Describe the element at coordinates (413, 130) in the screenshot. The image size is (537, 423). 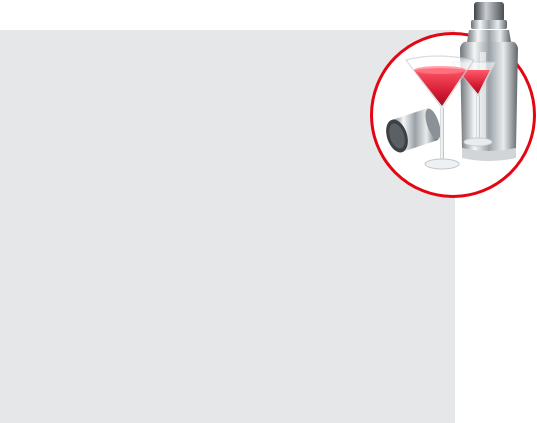
I see `shaker-cap-icon` at that location.